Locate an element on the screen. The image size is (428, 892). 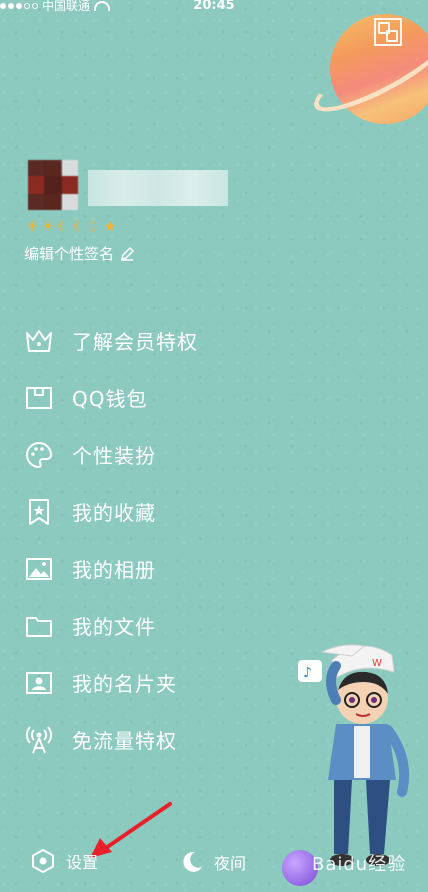
settings-icon is located at coordinates (43, 861).